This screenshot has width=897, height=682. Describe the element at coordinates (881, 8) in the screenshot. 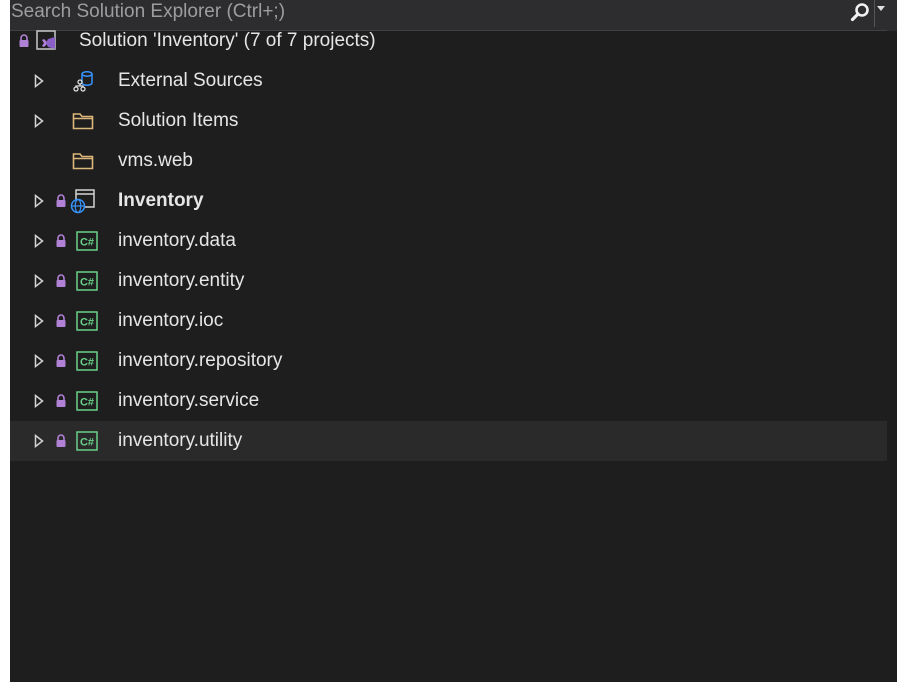

I see `chevron-down-icon` at that location.